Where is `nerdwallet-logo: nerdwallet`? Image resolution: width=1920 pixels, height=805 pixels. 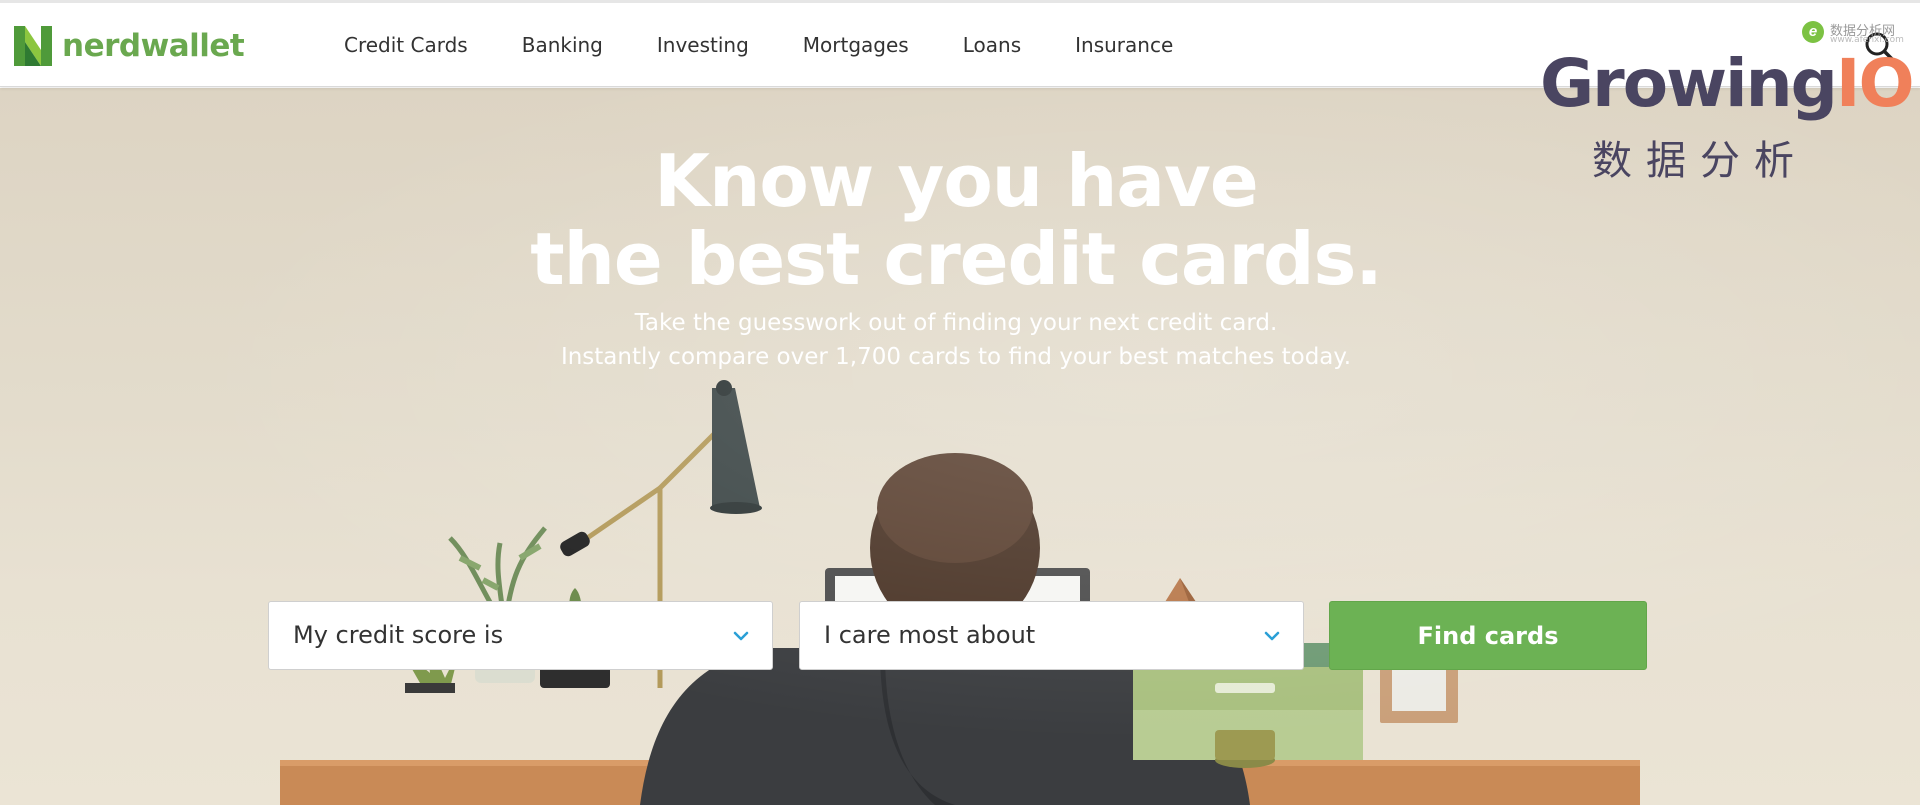
nerdwallet-logo: nerdwallet is located at coordinates (129, 46).